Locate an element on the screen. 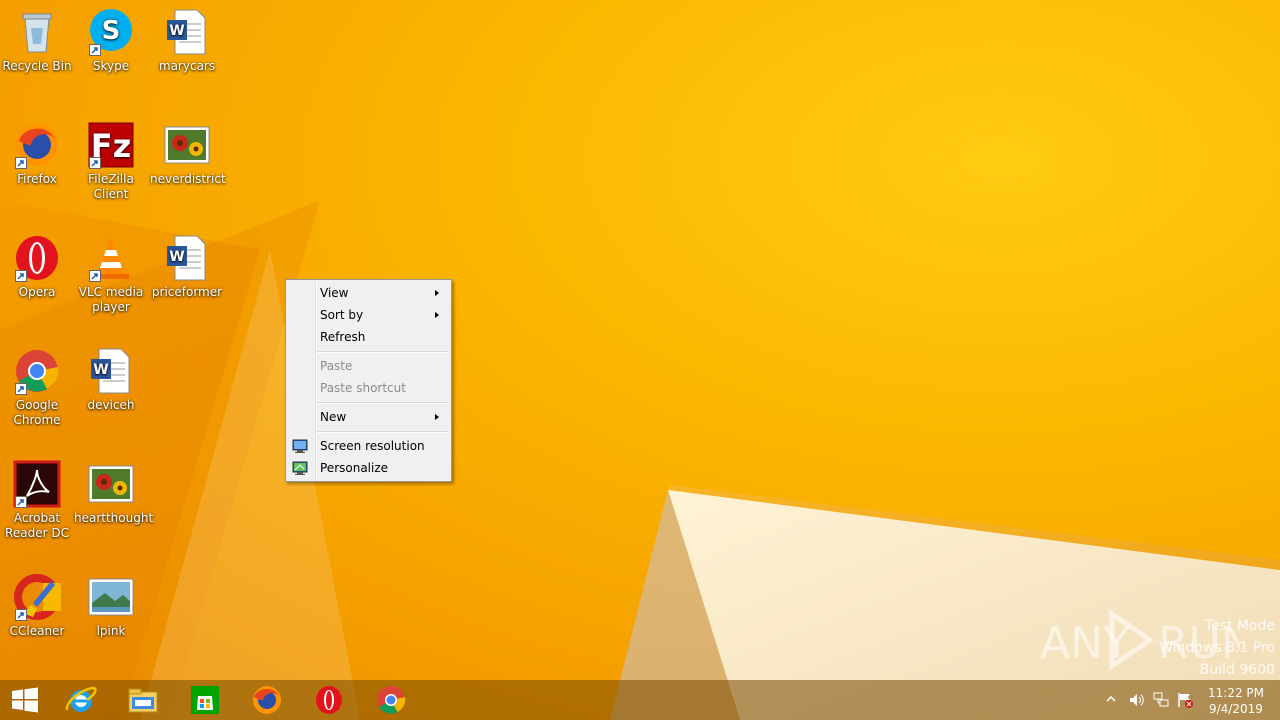 Image resolution: width=1280 pixels, height=720 pixels. desktop-icon-priceformer: W priceformer is located at coordinates (187, 267).